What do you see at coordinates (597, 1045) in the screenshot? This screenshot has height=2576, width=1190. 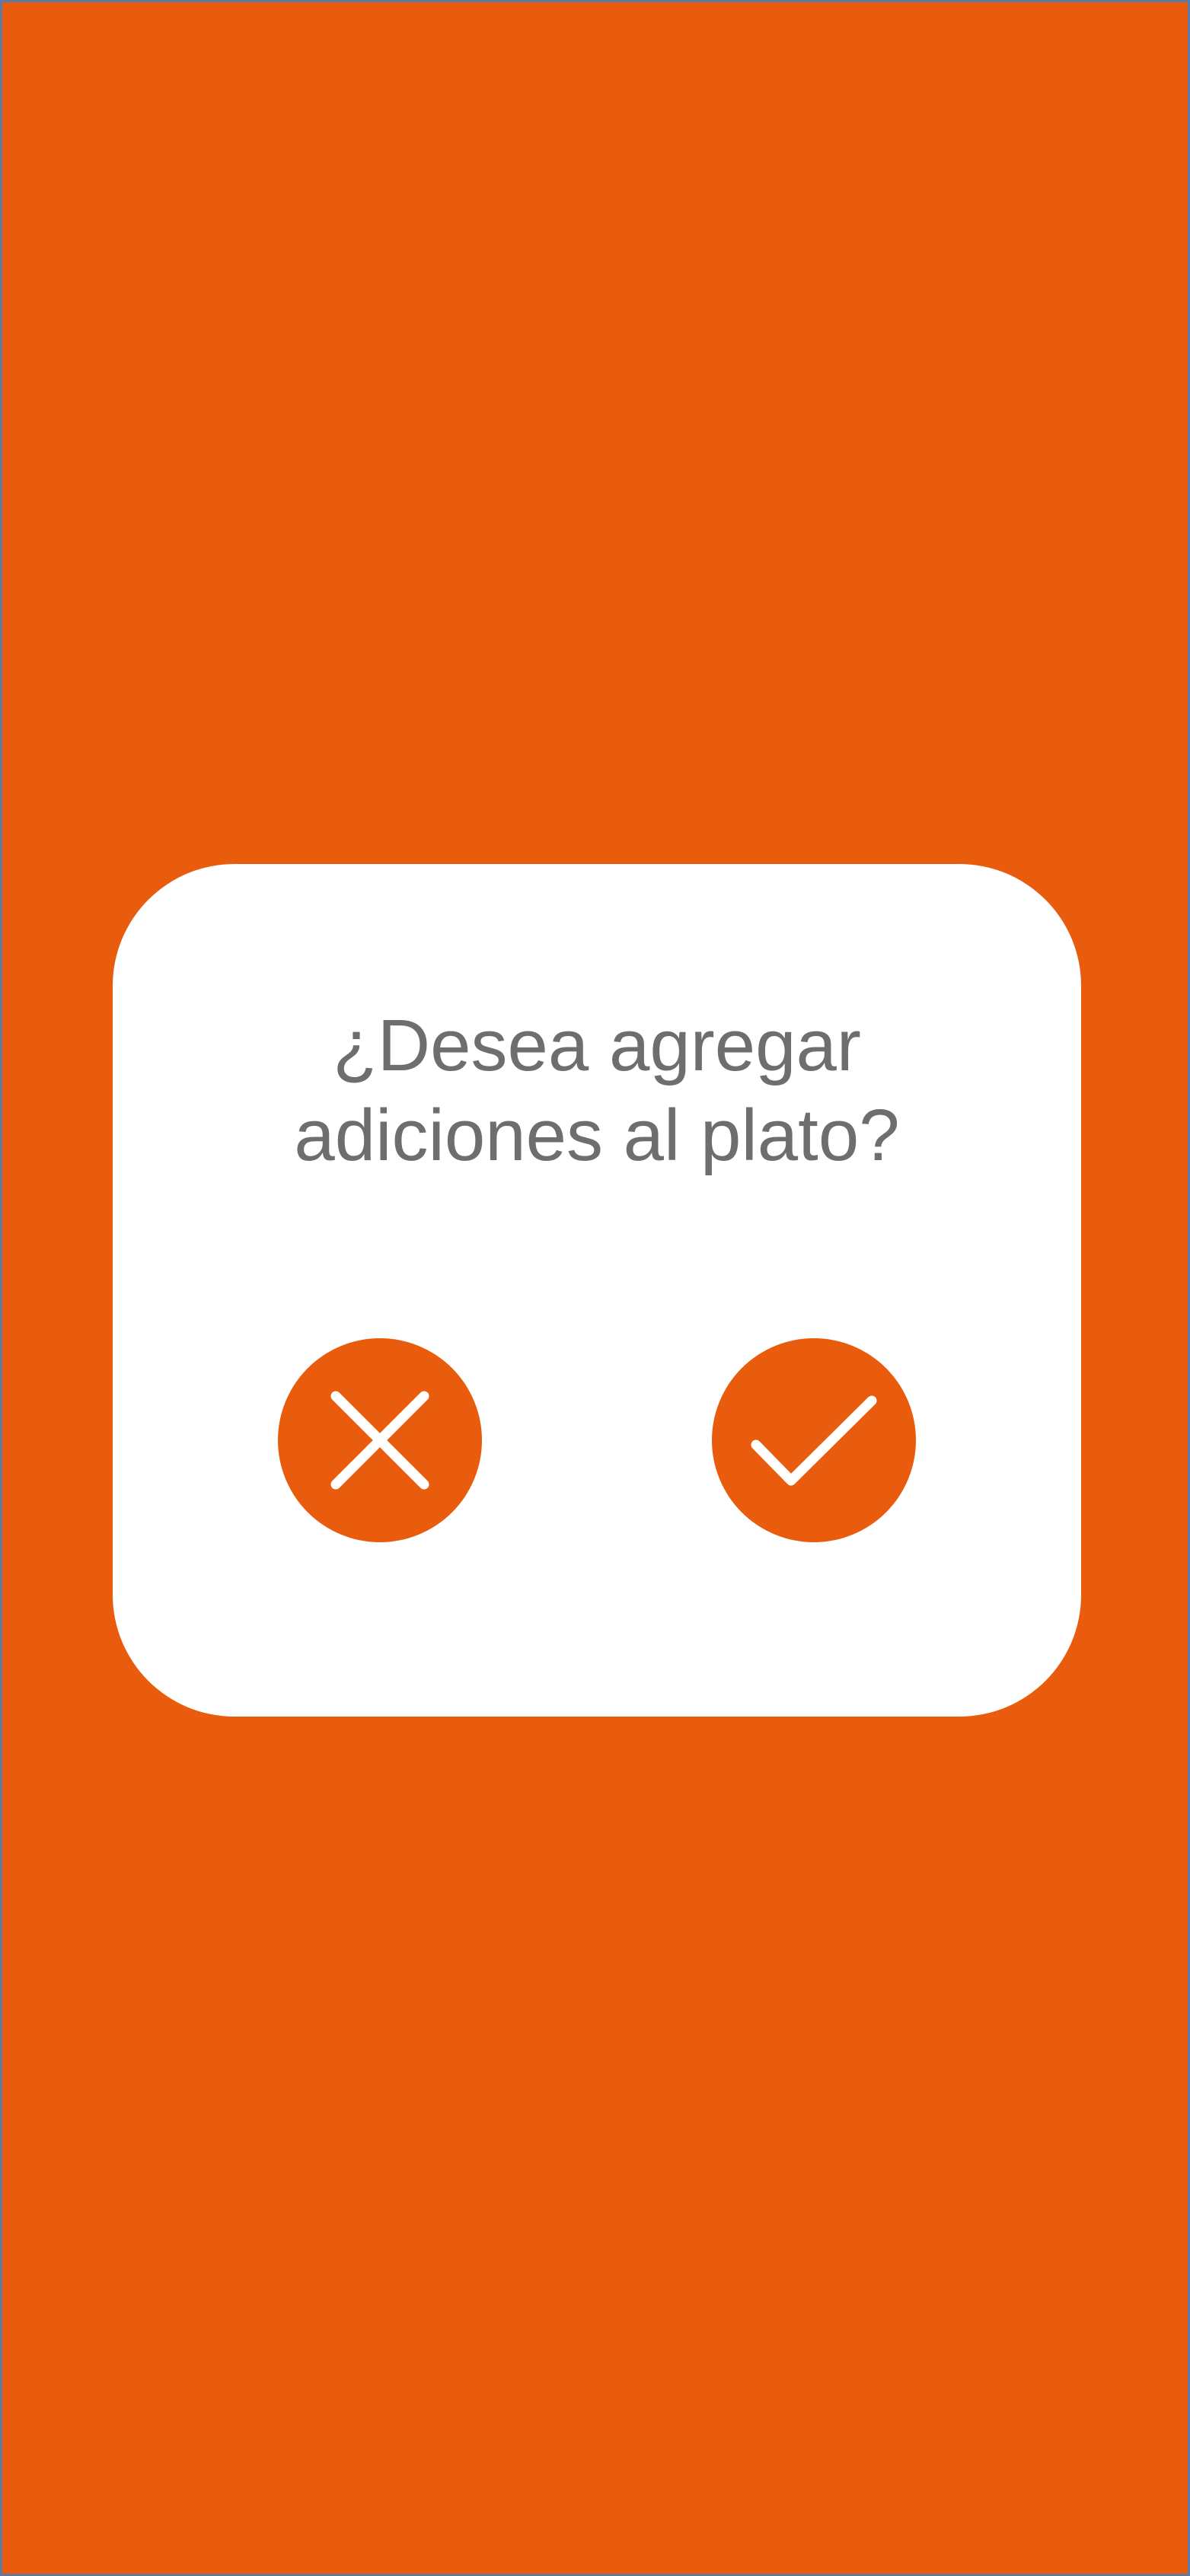 I see `dialog-question-line-1: ¿Desea agregar` at bounding box center [597, 1045].